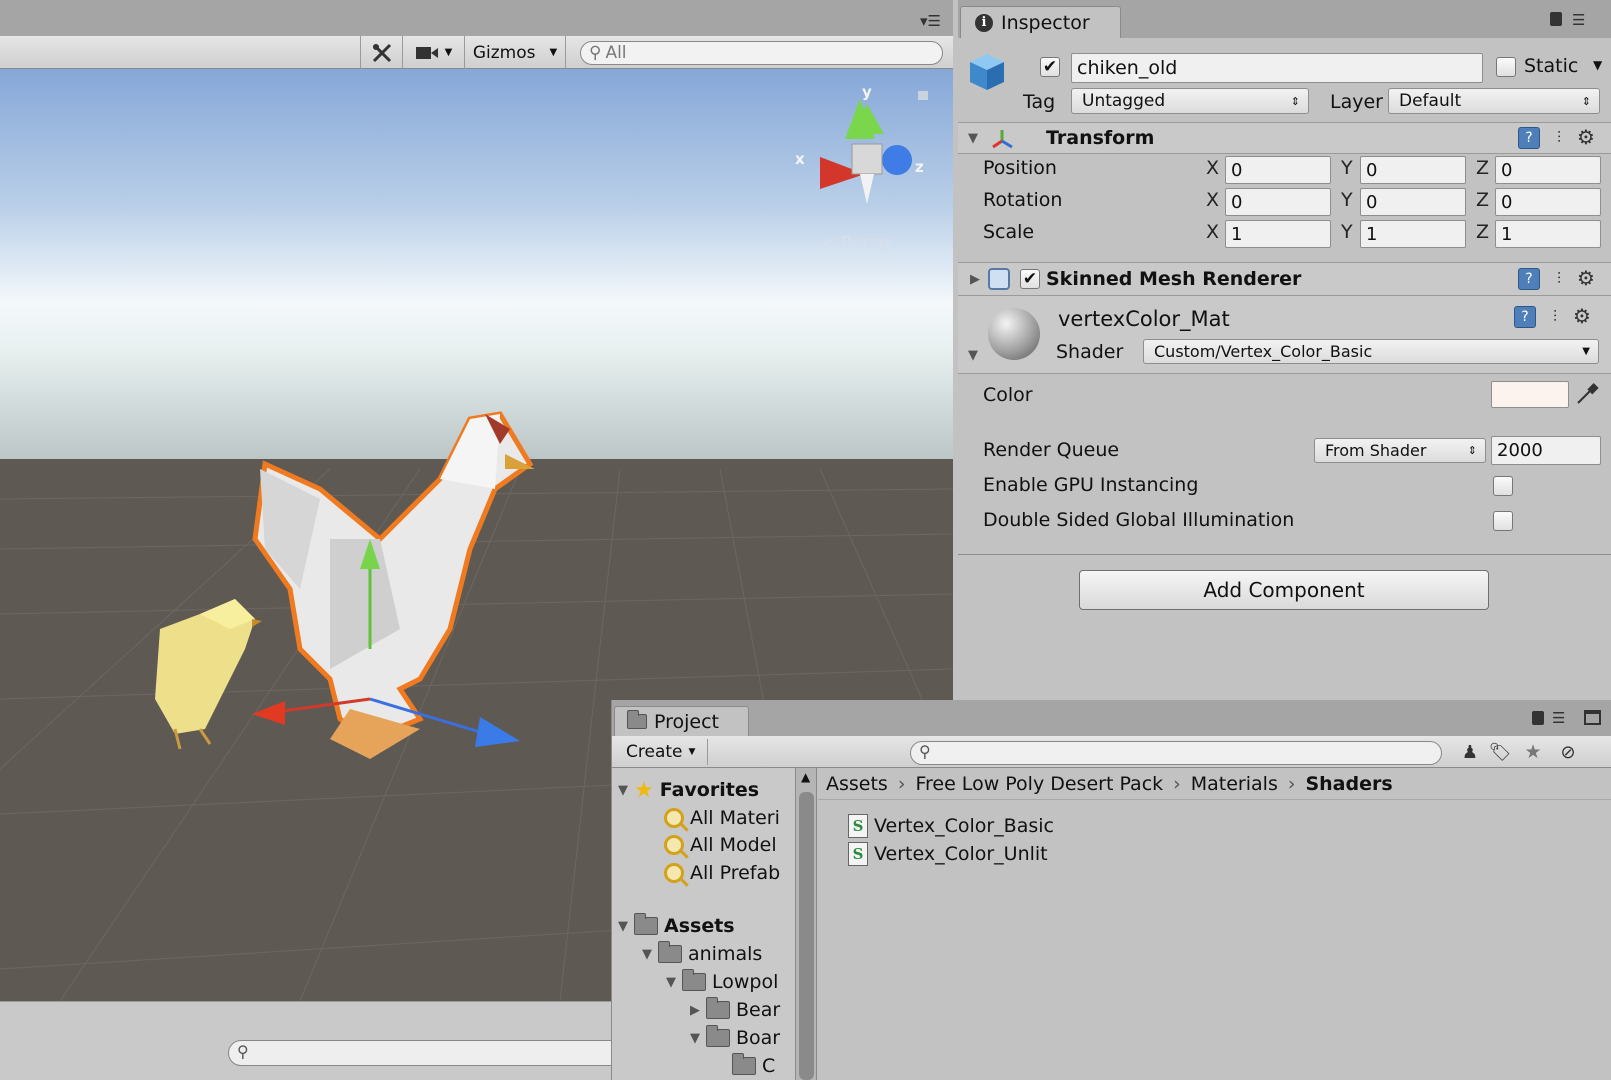  Describe the element at coordinates (761, 53) in the screenshot. I see `scene-search-input: ⚲ All` at that location.